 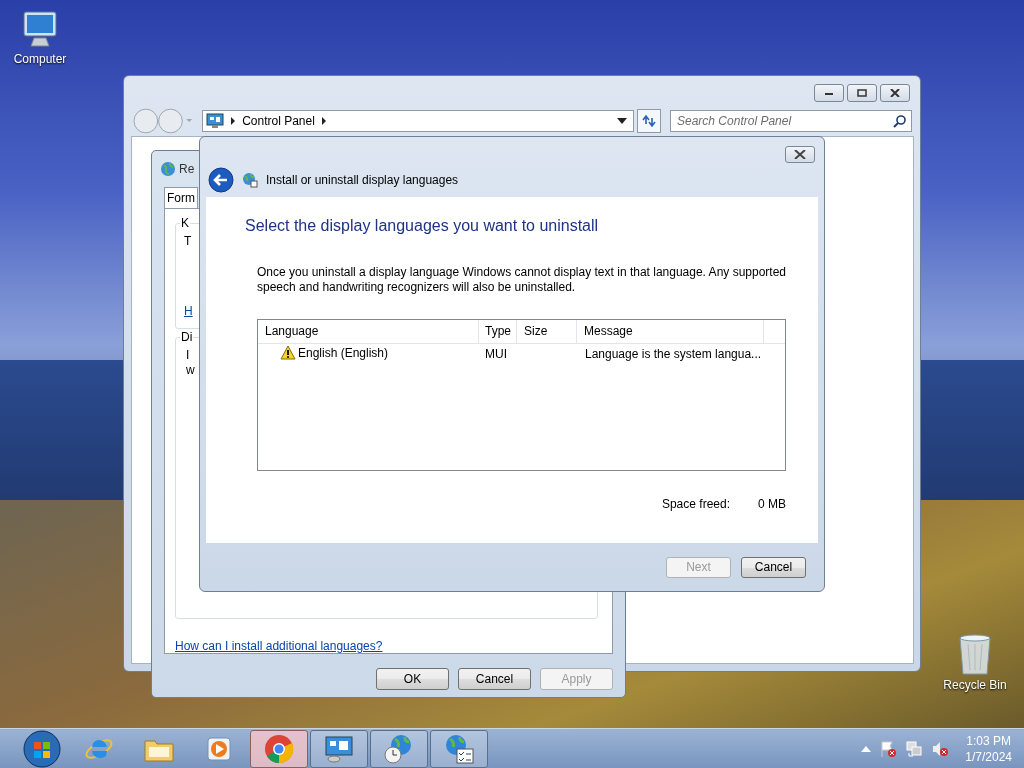 I want to click on search-field: Search Control Panel, so click(x=791, y=121).